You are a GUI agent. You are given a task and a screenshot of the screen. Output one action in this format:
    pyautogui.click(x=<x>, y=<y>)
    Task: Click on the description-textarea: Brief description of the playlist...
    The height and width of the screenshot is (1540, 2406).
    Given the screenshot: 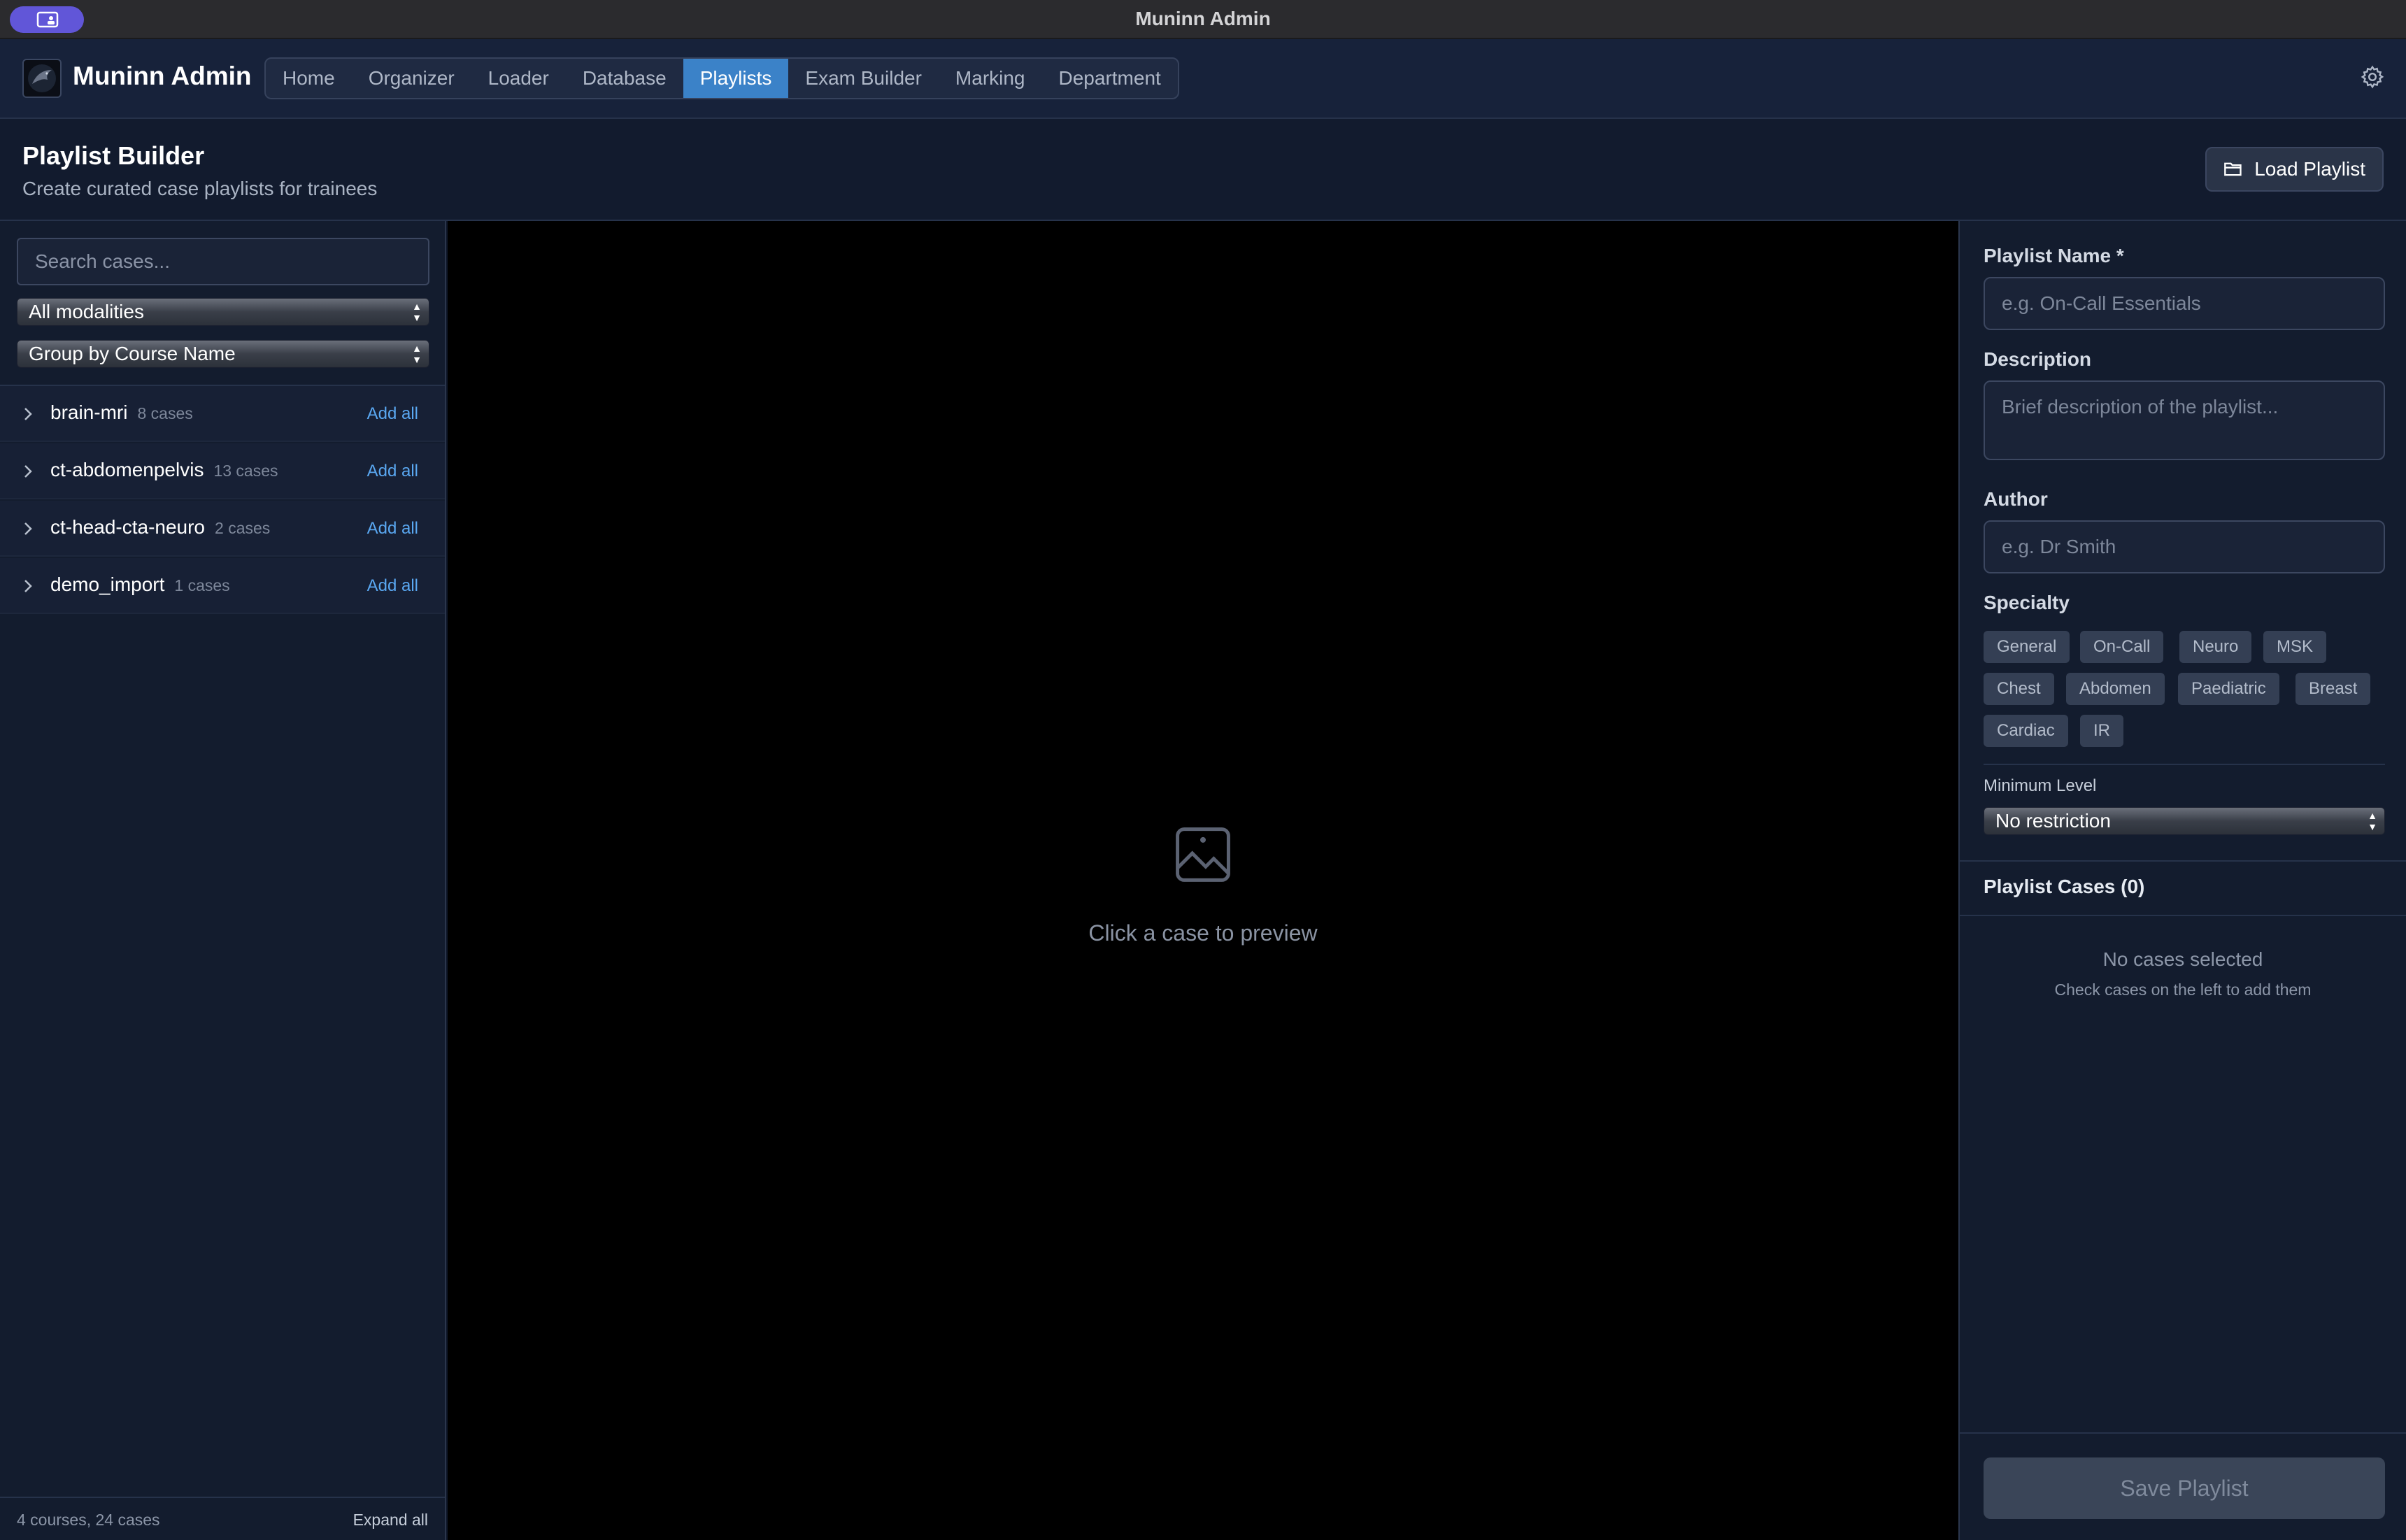 What is the action you would take?
    pyautogui.click(x=2184, y=420)
    